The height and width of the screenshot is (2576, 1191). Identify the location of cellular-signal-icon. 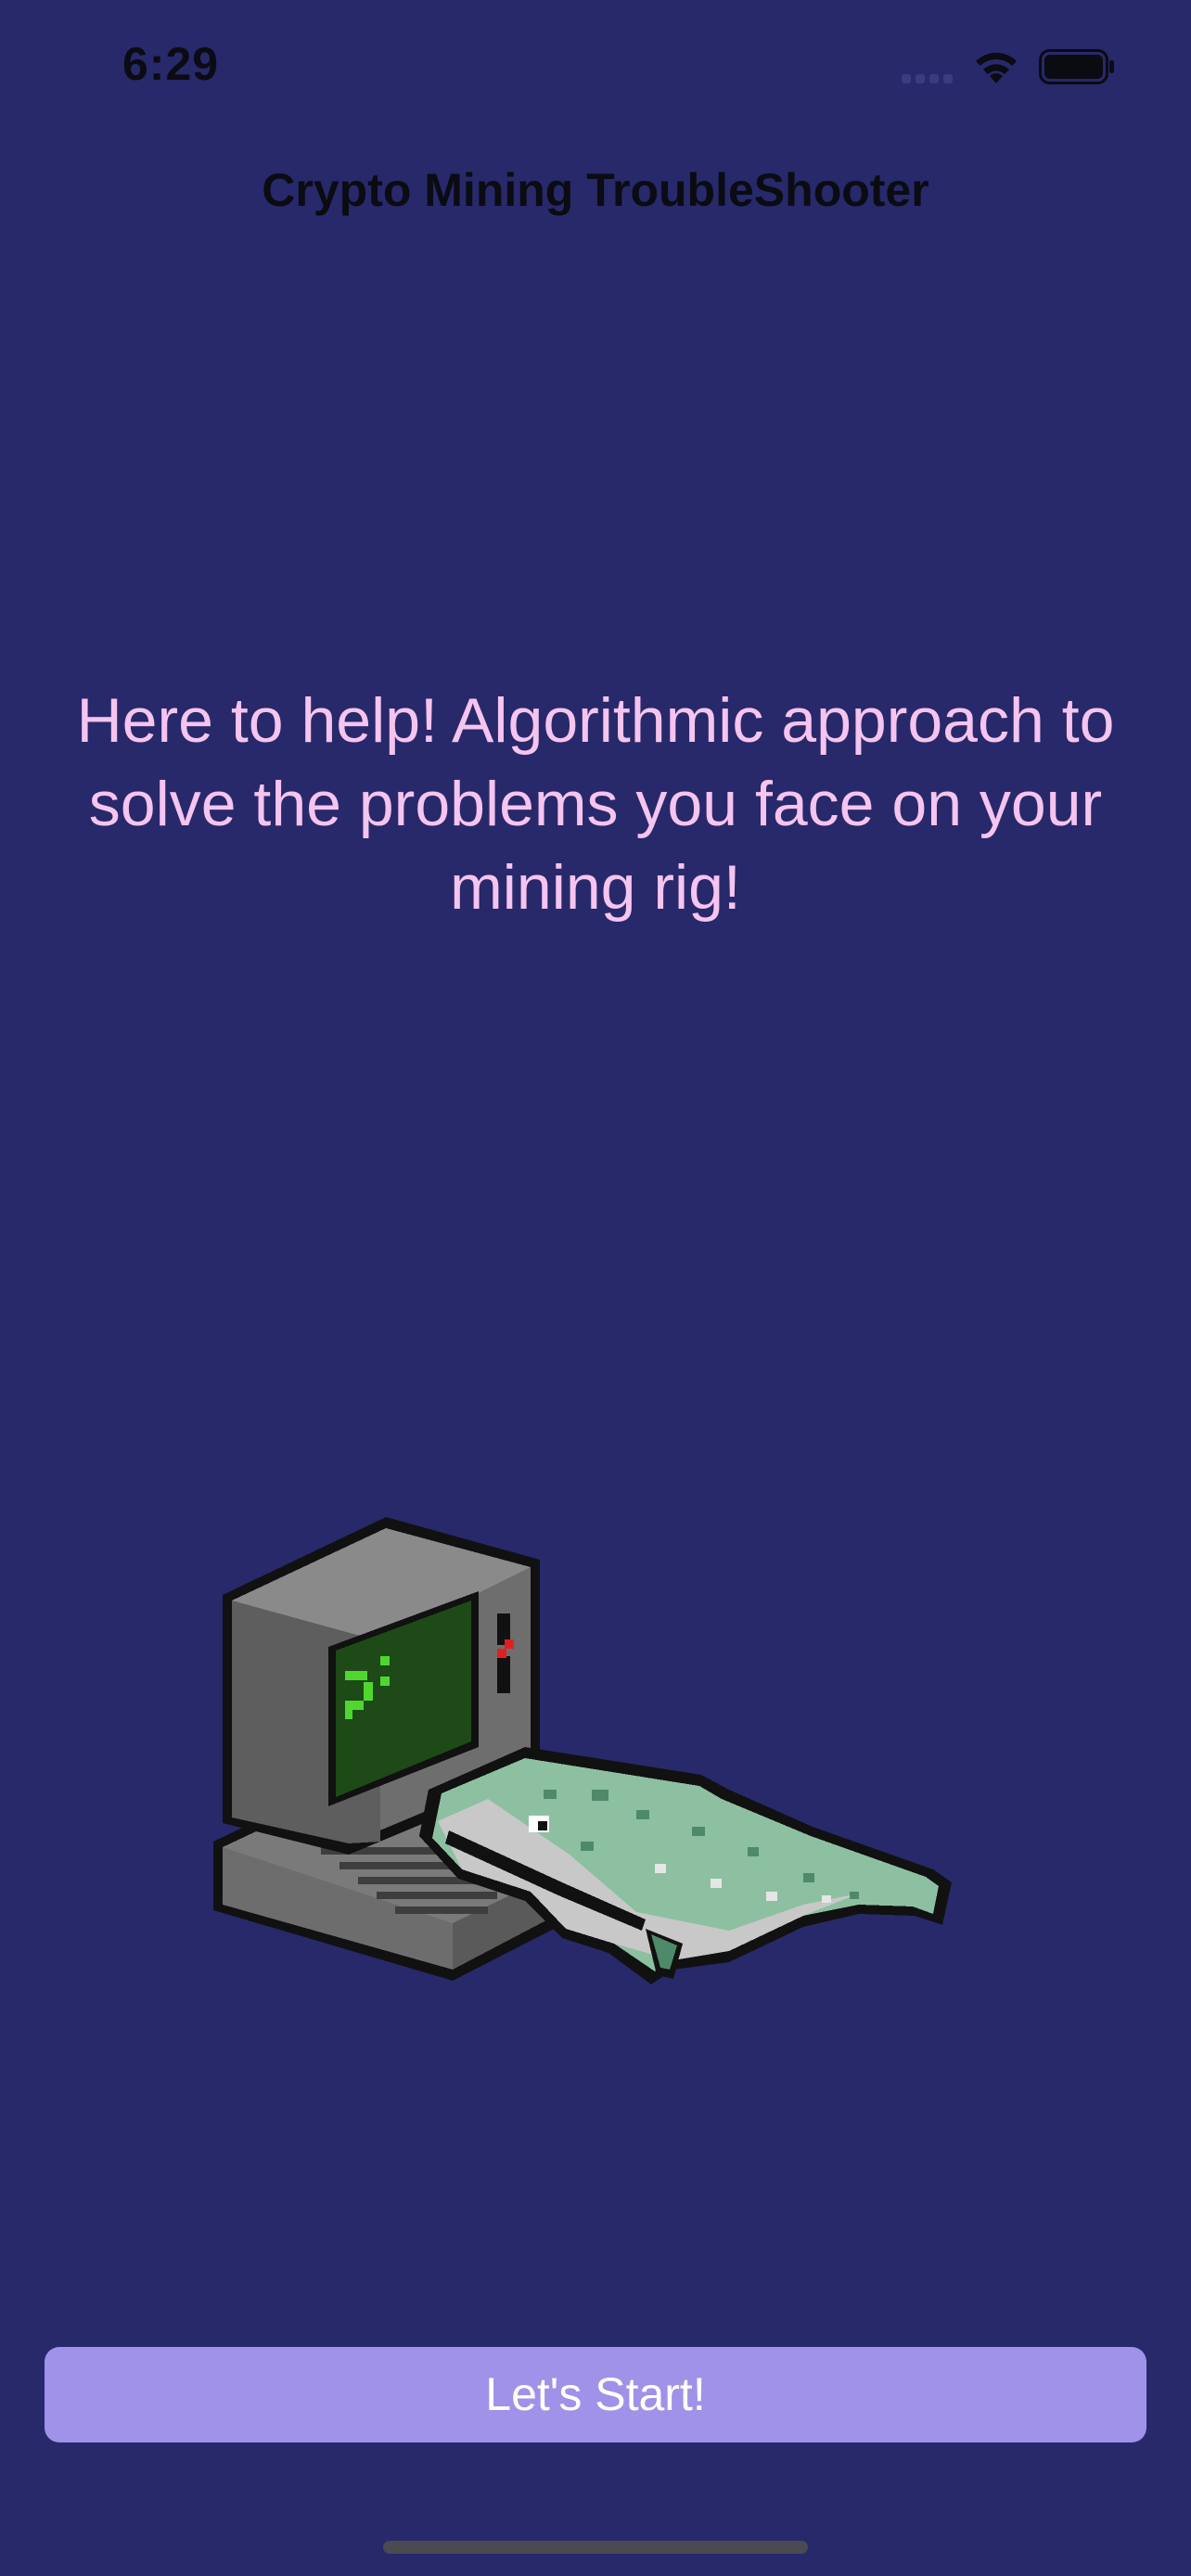
(927, 79).